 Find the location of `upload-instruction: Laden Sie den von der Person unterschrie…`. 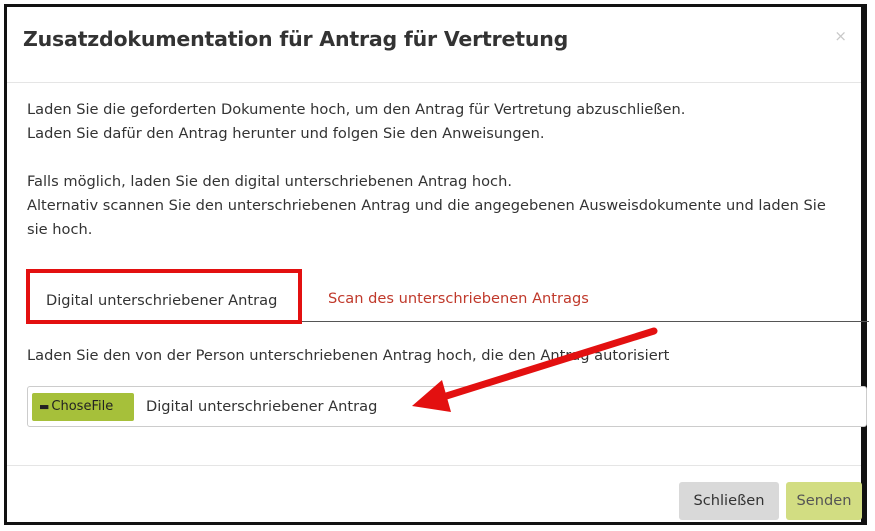

upload-instruction: Laden Sie den von der Person unterschrie… is located at coordinates (348, 355).